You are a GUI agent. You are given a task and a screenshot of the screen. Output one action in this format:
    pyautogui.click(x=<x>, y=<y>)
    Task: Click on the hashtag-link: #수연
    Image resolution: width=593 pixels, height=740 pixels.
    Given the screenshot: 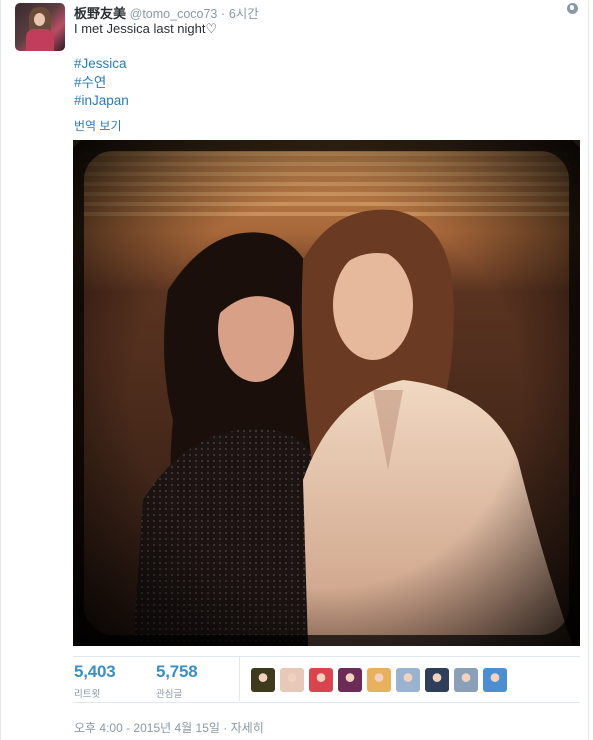 What is the action you would take?
    pyautogui.click(x=101, y=83)
    